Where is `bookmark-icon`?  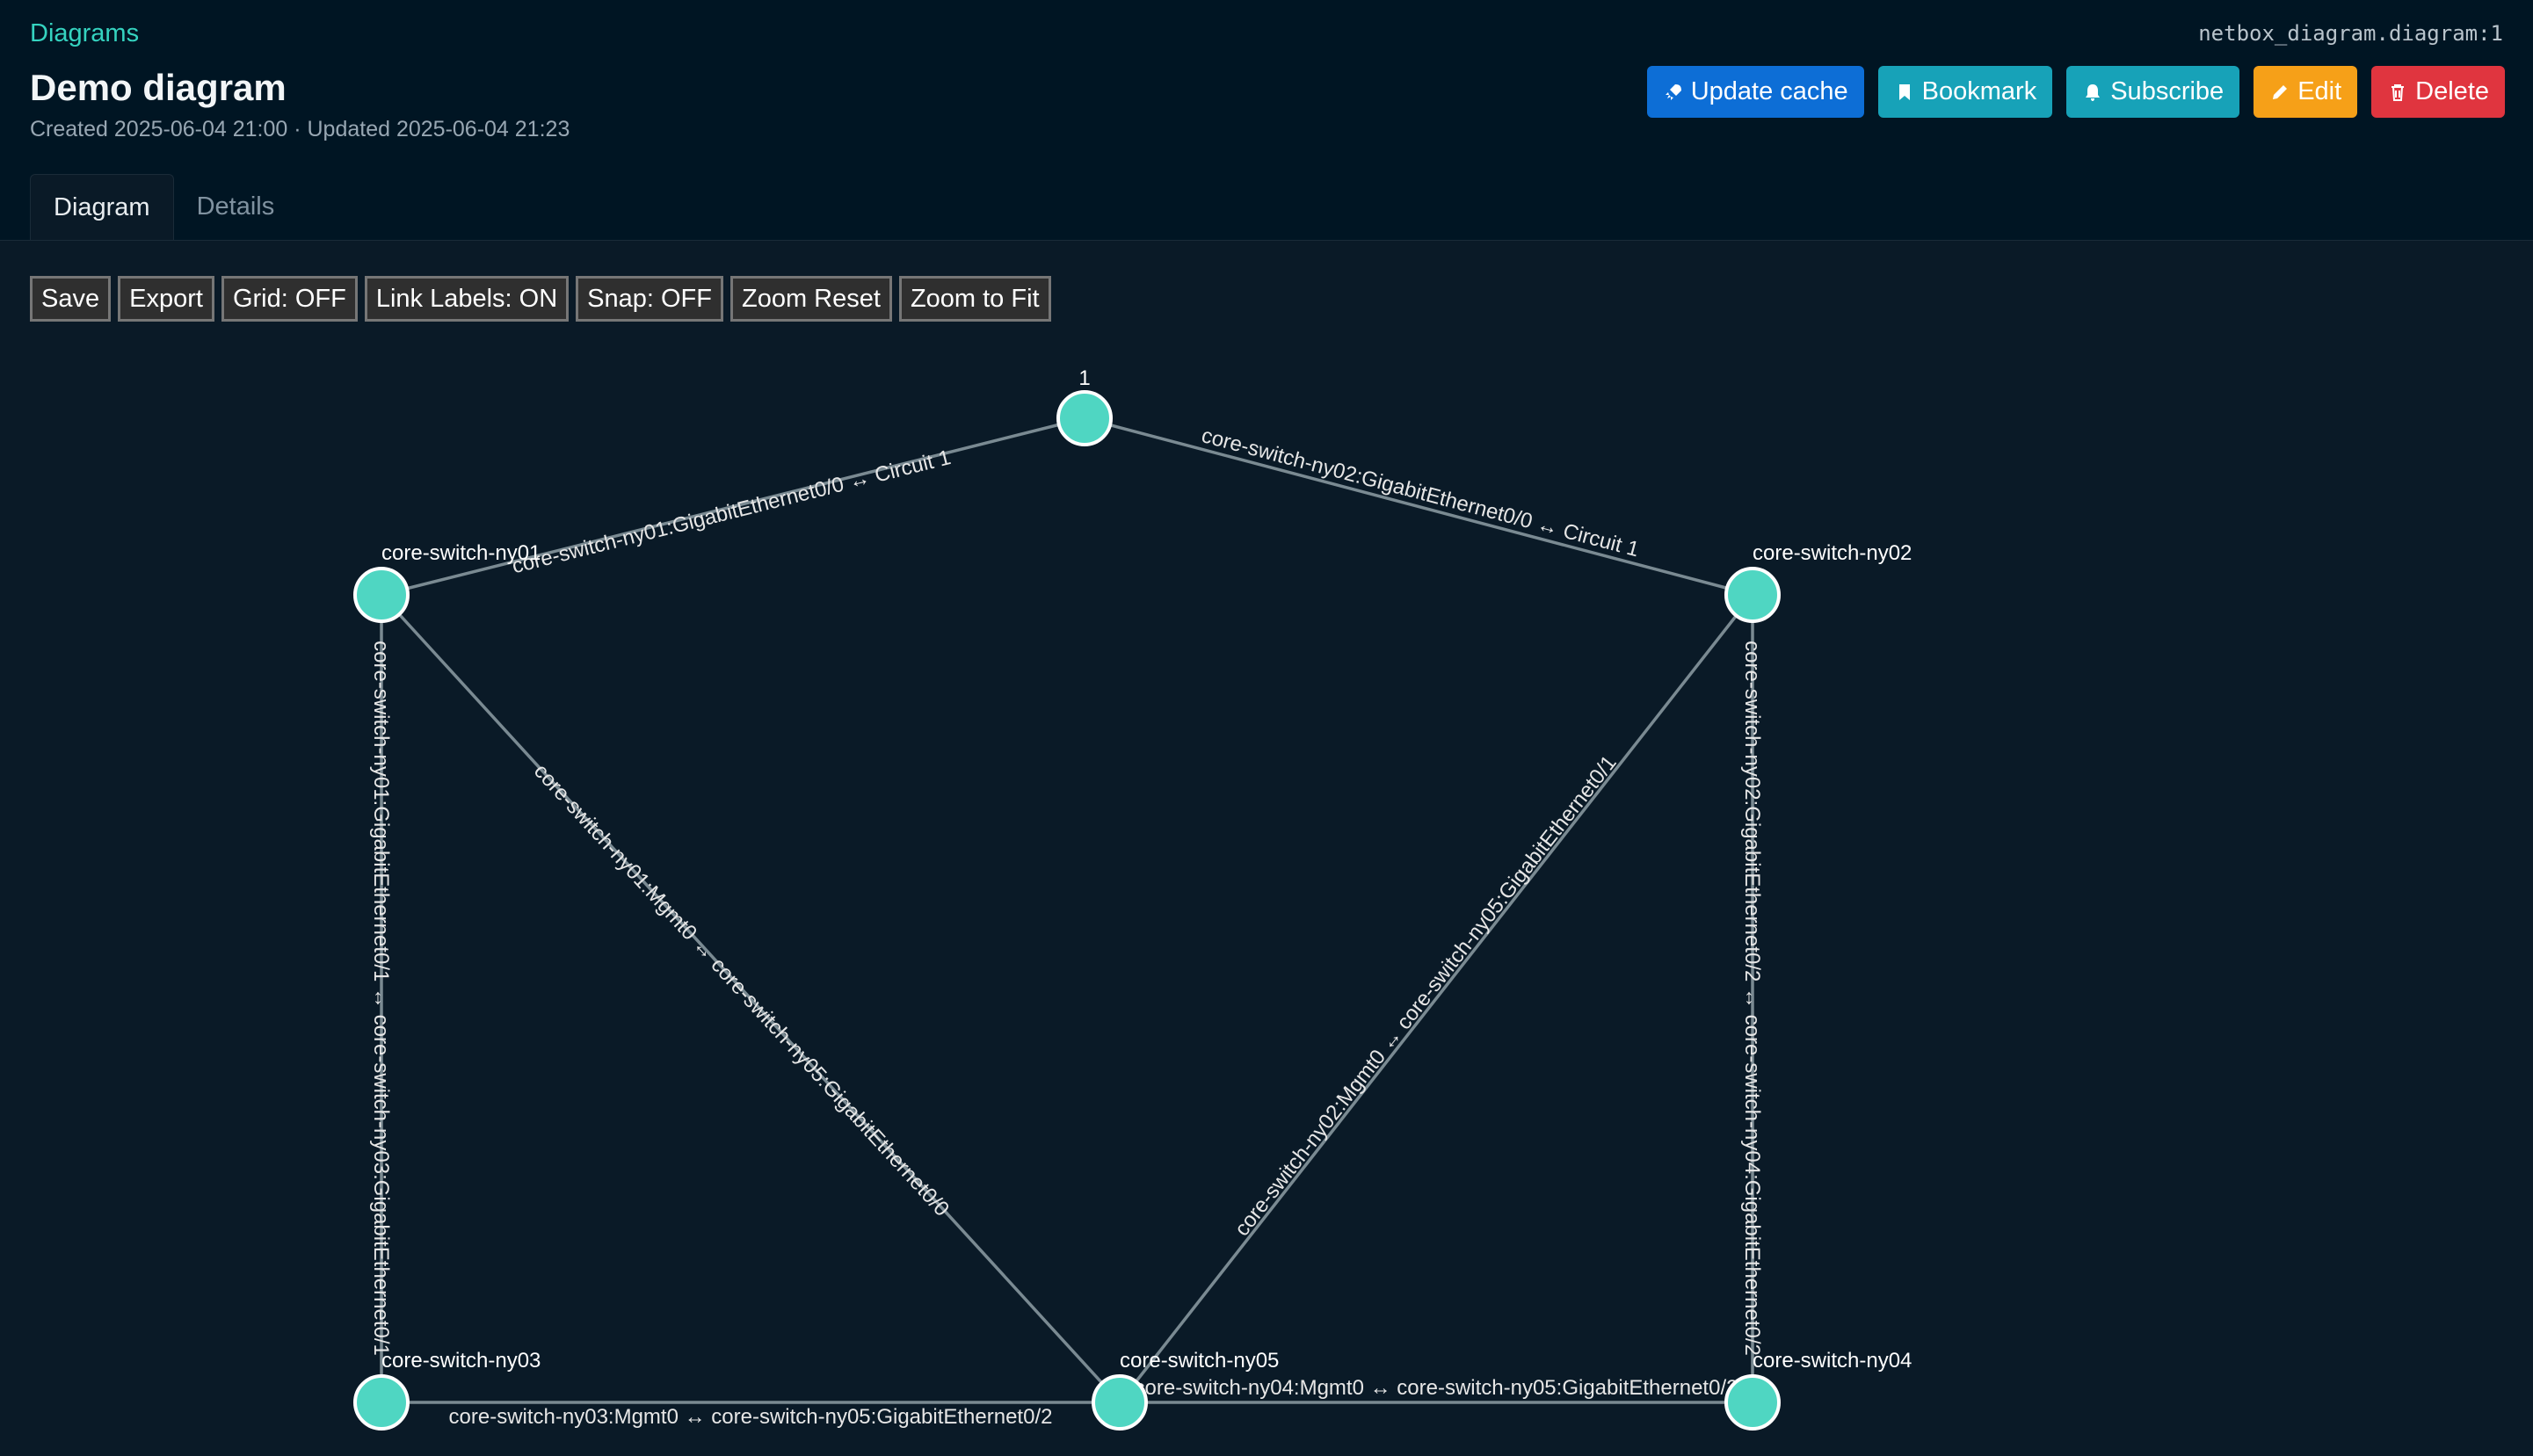
bookmark-icon is located at coordinates (1904, 91).